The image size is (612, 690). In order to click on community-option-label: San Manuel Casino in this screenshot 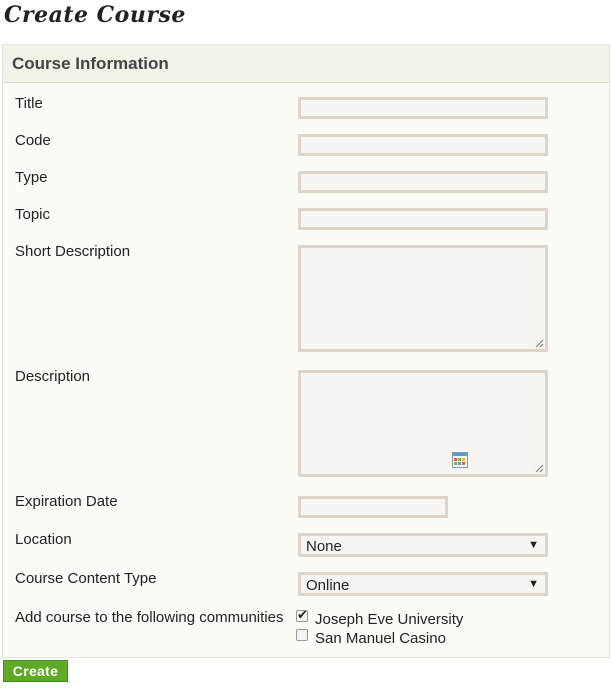, I will do `click(380, 638)`.